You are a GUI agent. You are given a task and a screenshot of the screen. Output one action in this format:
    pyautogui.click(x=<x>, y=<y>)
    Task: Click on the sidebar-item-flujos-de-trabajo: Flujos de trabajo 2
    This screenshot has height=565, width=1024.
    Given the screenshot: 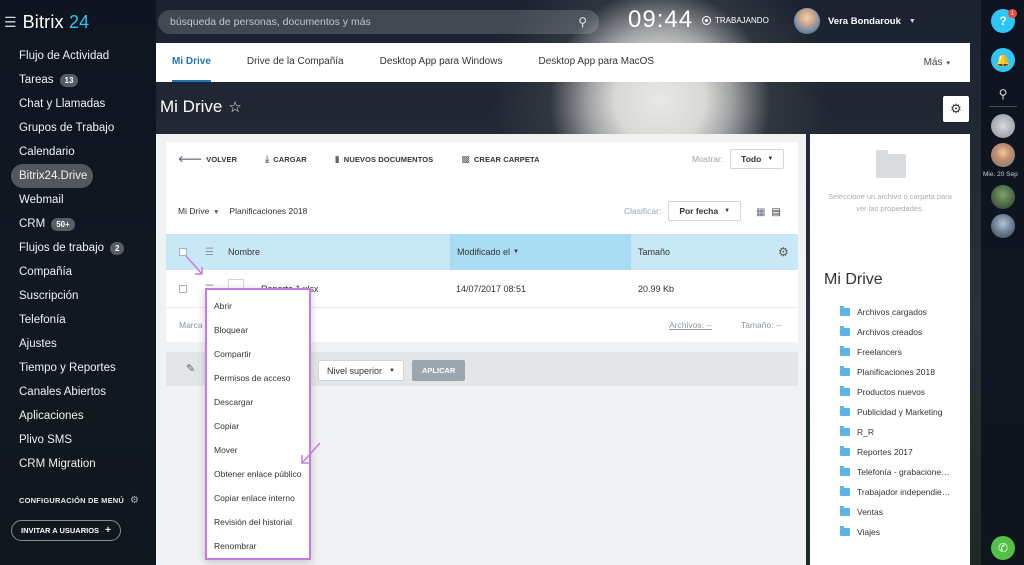 What is the action you would take?
    pyautogui.click(x=81, y=248)
    